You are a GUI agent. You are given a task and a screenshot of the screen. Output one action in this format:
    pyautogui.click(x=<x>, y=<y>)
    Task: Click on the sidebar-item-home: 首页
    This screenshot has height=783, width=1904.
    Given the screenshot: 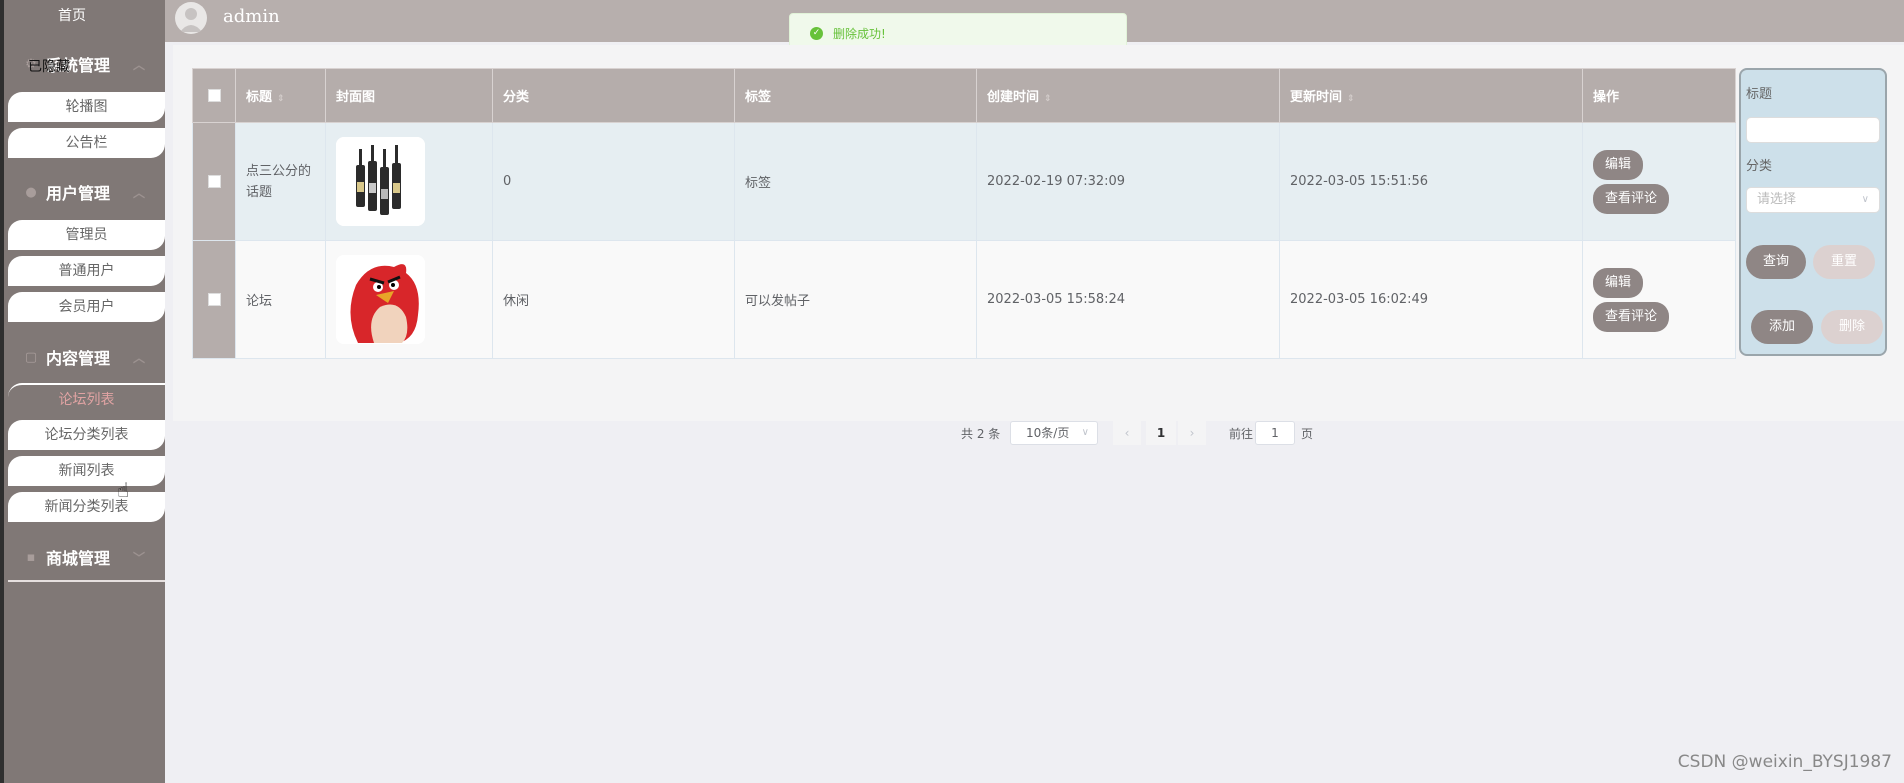 What is the action you would take?
    pyautogui.click(x=72, y=15)
    